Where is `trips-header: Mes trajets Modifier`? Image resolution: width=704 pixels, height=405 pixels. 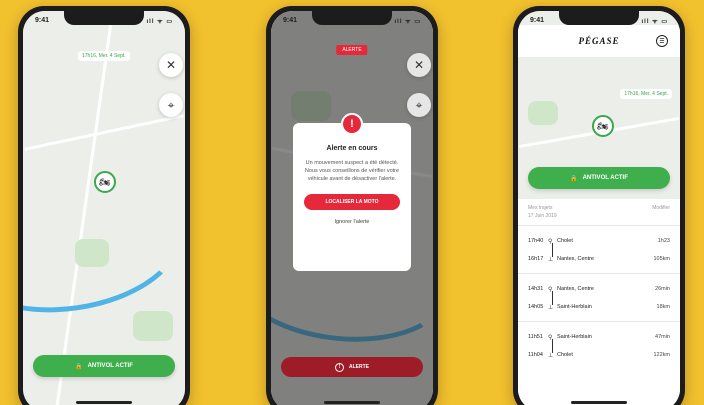 trips-header: Mes trajets Modifier is located at coordinates (599, 206).